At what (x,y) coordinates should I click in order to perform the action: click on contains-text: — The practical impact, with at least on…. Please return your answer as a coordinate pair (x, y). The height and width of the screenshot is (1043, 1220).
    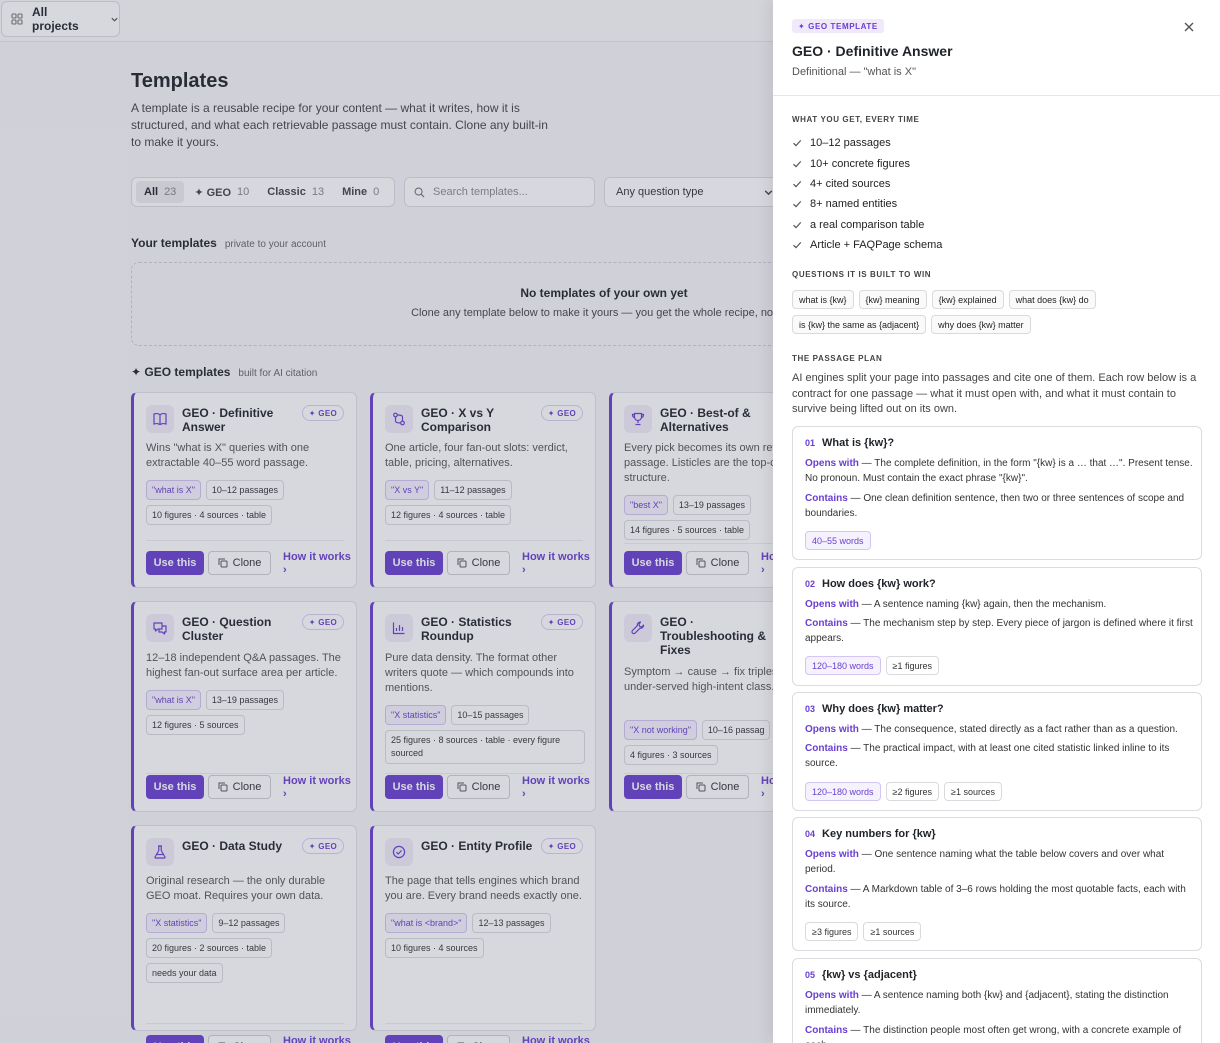
    Looking at the image, I should click on (987, 756).